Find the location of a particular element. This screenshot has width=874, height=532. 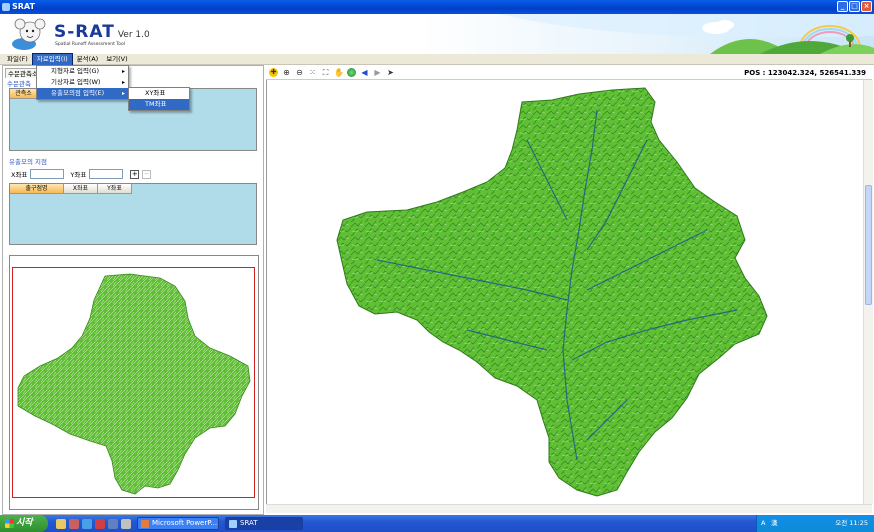

y-coord-column: Y좌표 is located at coordinates (115, 189).